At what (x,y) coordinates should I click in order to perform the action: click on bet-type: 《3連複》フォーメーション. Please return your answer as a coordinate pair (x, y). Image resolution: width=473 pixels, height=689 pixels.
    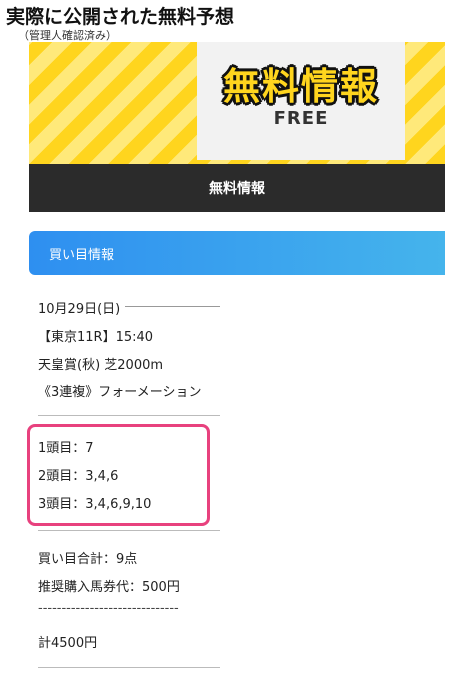
    Looking at the image, I should click on (120, 392).